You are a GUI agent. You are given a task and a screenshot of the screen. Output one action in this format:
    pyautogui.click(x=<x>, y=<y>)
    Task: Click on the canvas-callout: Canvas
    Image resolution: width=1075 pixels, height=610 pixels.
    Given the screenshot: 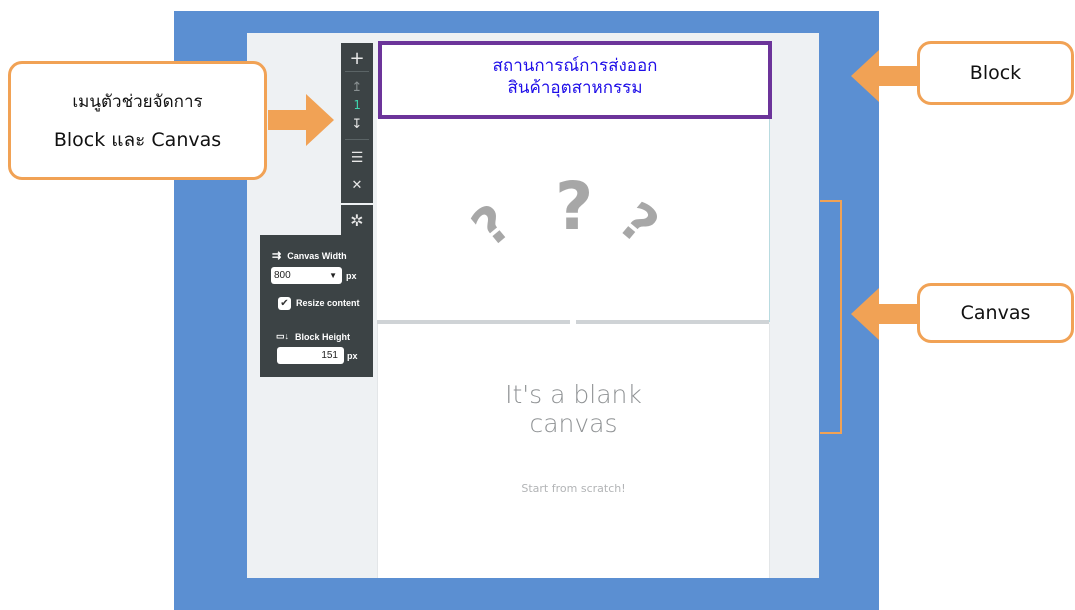 What is the action you would take?
    pyautogui.click(x=995, y=313)
    